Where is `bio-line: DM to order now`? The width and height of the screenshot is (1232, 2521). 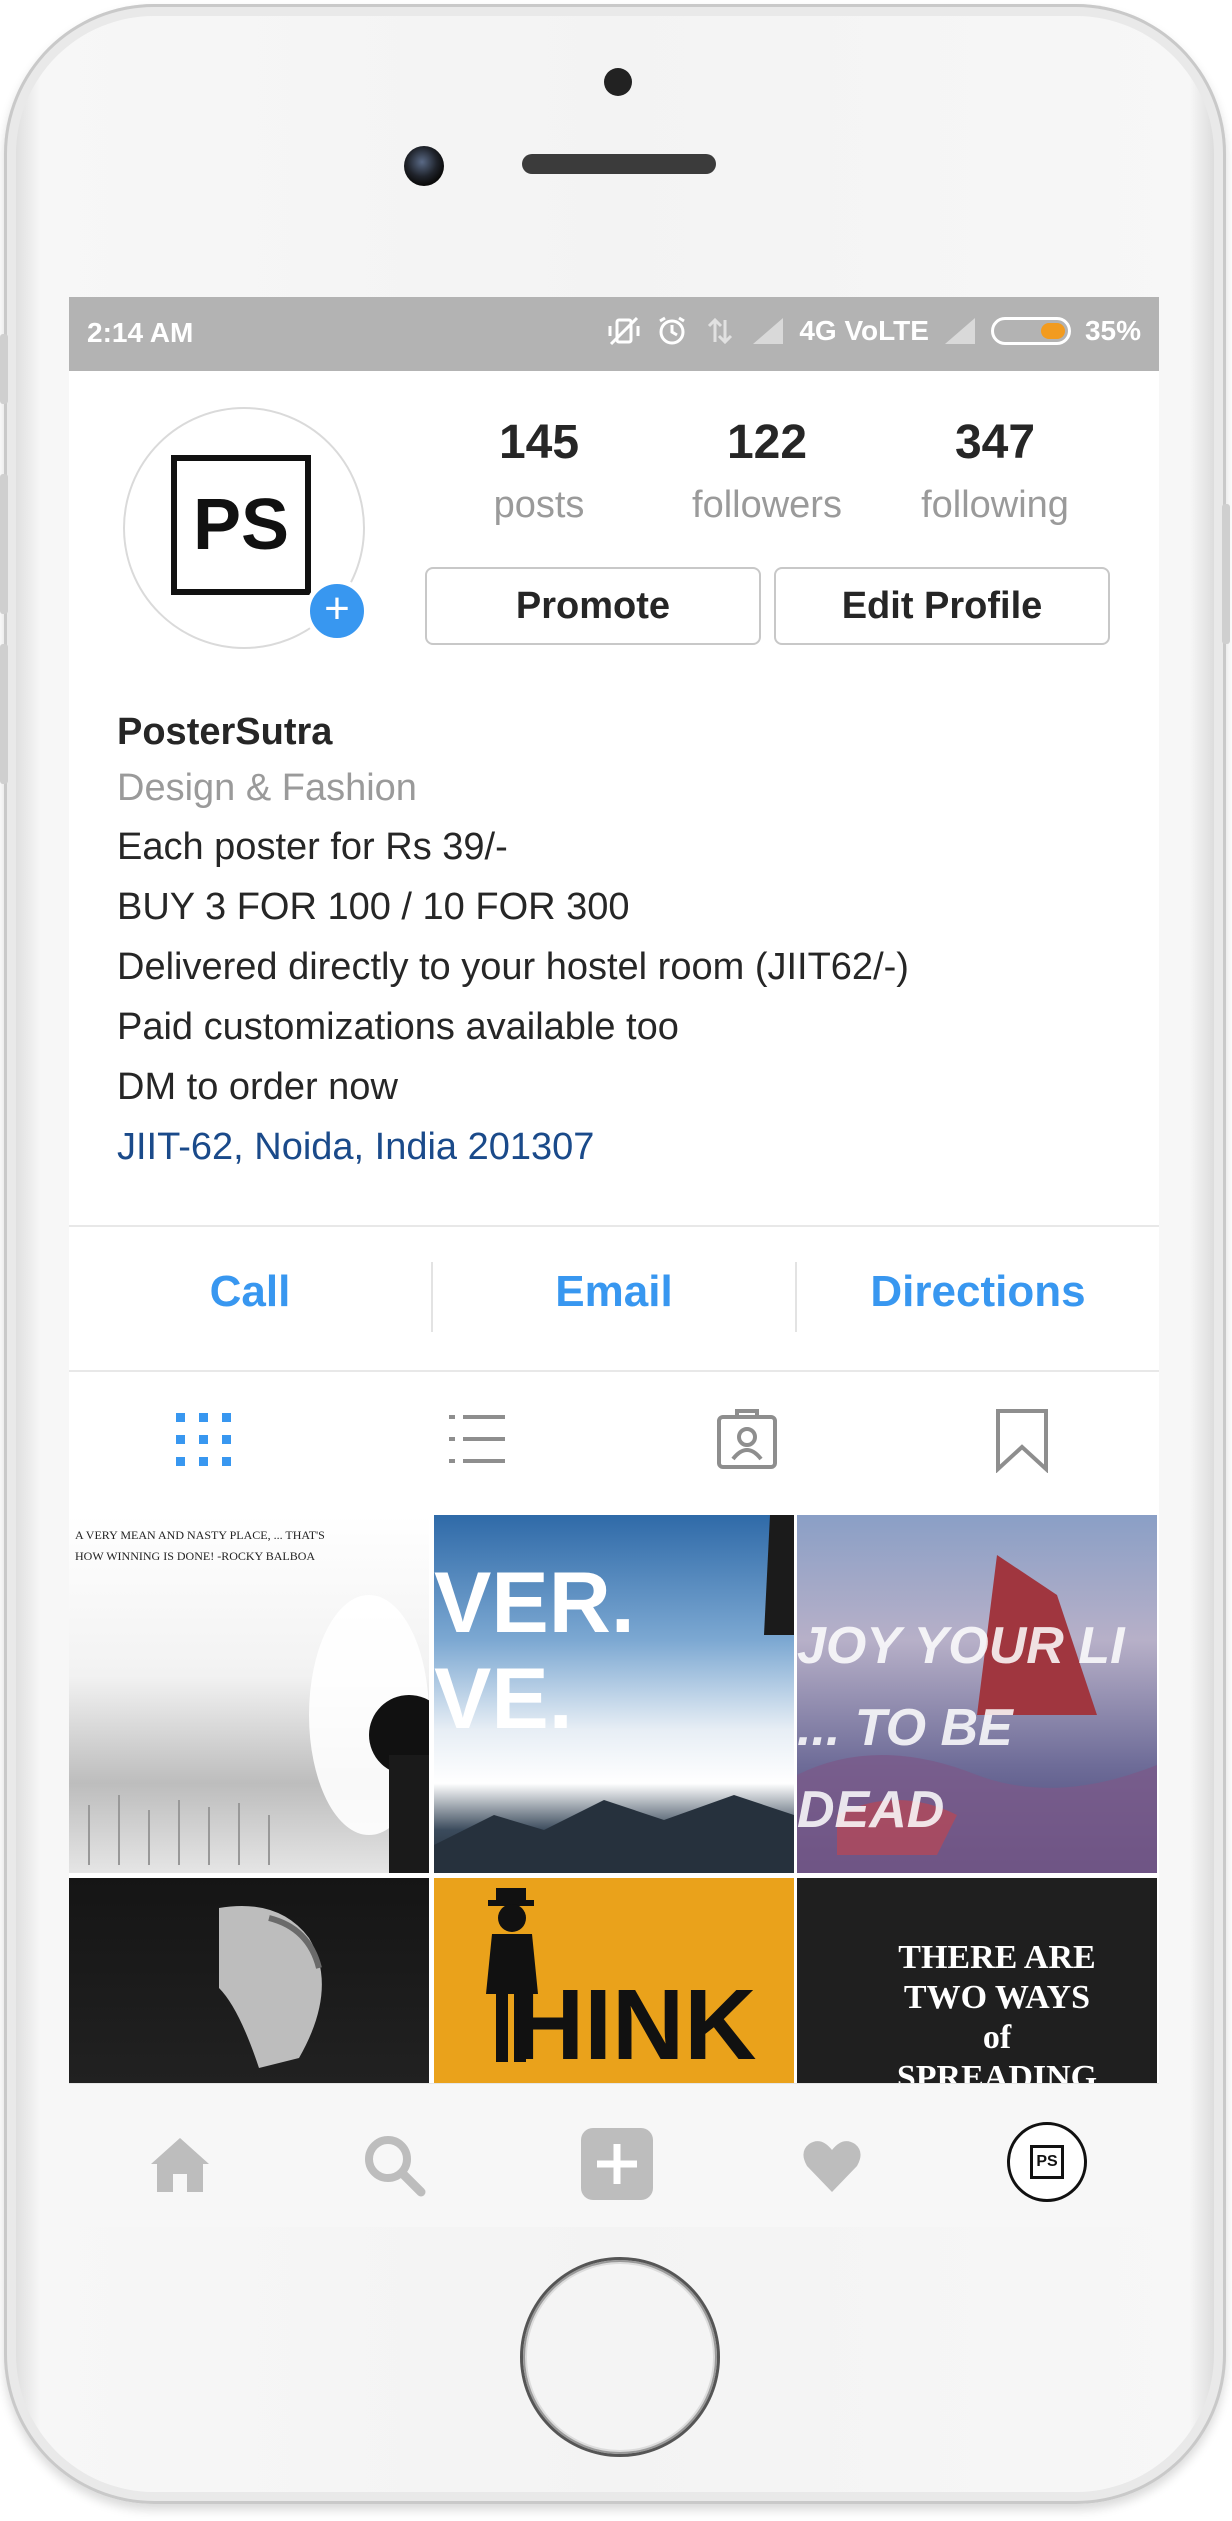 bio-line: DM to order now is located at coordinates (257, 1087).